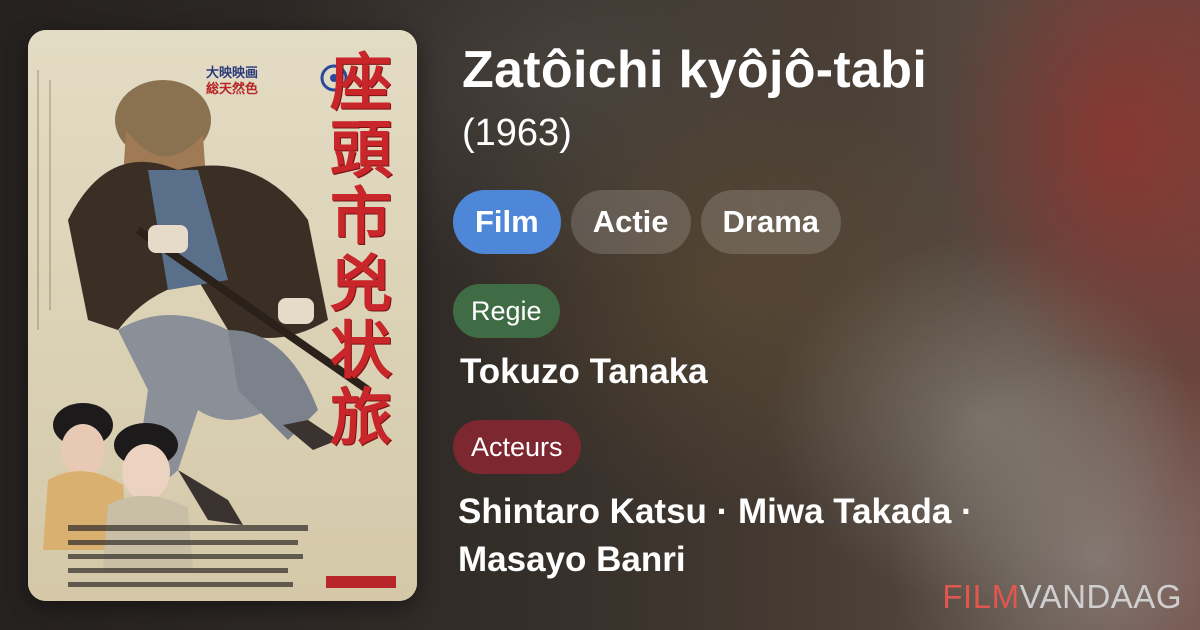  What do you see at coordinates (517, 133) in the screenshot?
I see `movie-year: (1963)` at bounding box center [517, 133].